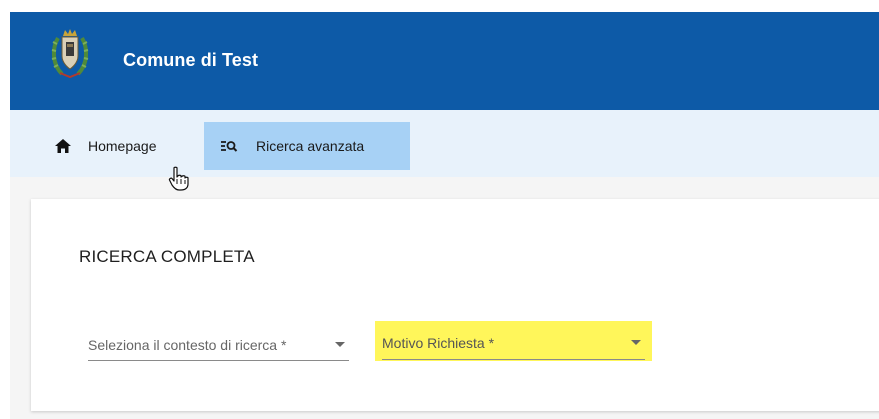  What do you see at coordinates (229, 146) in the screenshot?
I see `advanced-search-icon` at bounding box center [229, 146].